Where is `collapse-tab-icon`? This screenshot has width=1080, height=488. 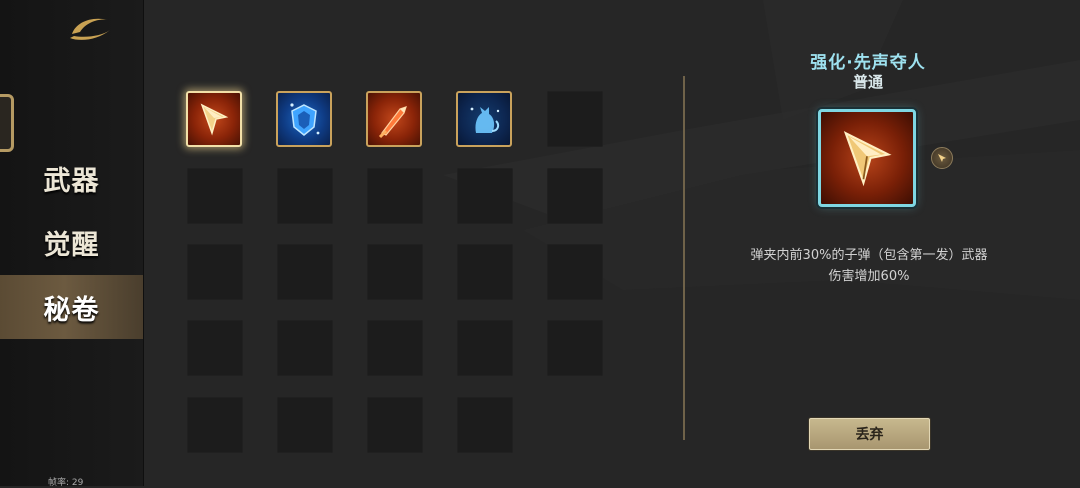
collapse-tab-icon is located at coordinates (7, 123).